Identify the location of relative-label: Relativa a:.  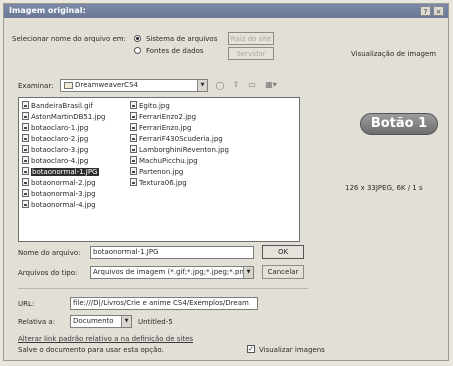
(37, 322).